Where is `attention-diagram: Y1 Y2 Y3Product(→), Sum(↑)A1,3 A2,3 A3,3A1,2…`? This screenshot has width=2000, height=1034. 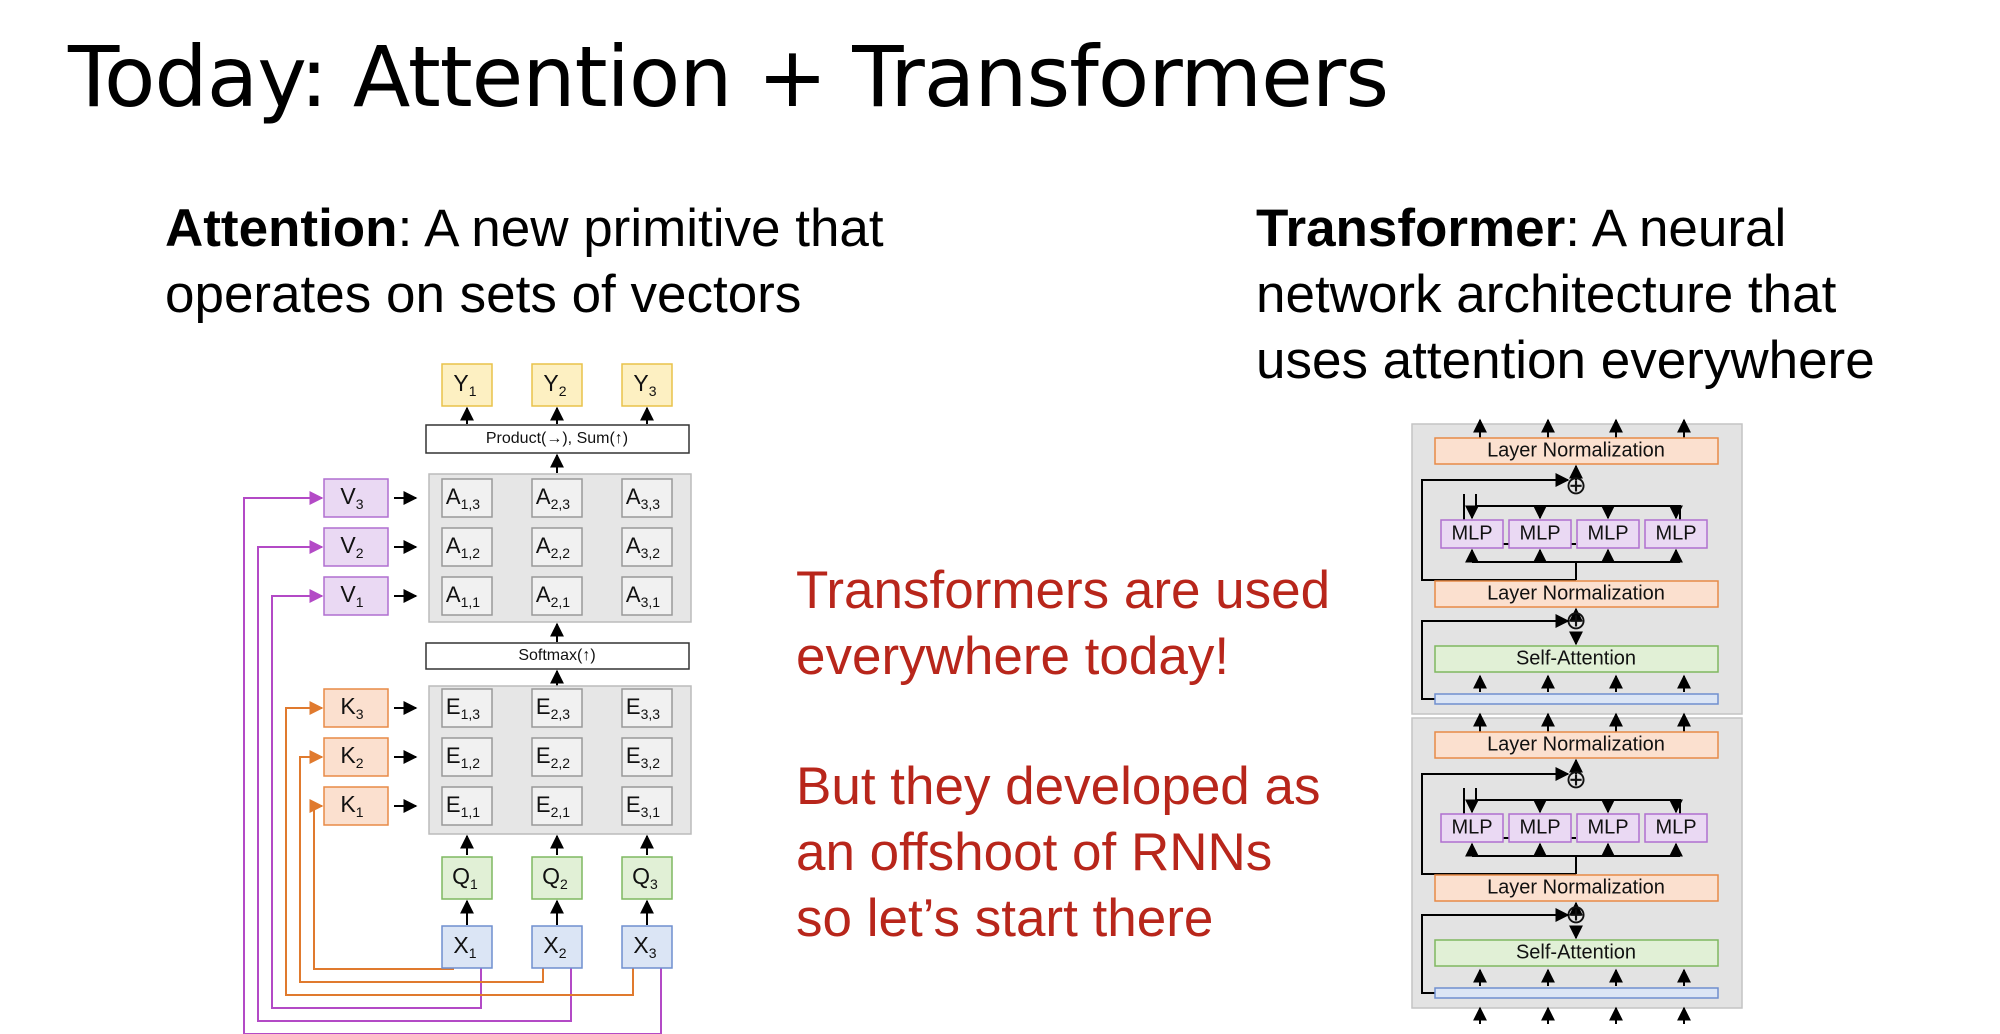 attention-diagram: Y1 Y2 Y3Product(→), Sum(↑)A1,3 A2,3 A3,3A1,2… is located at coordinates (467, 698).